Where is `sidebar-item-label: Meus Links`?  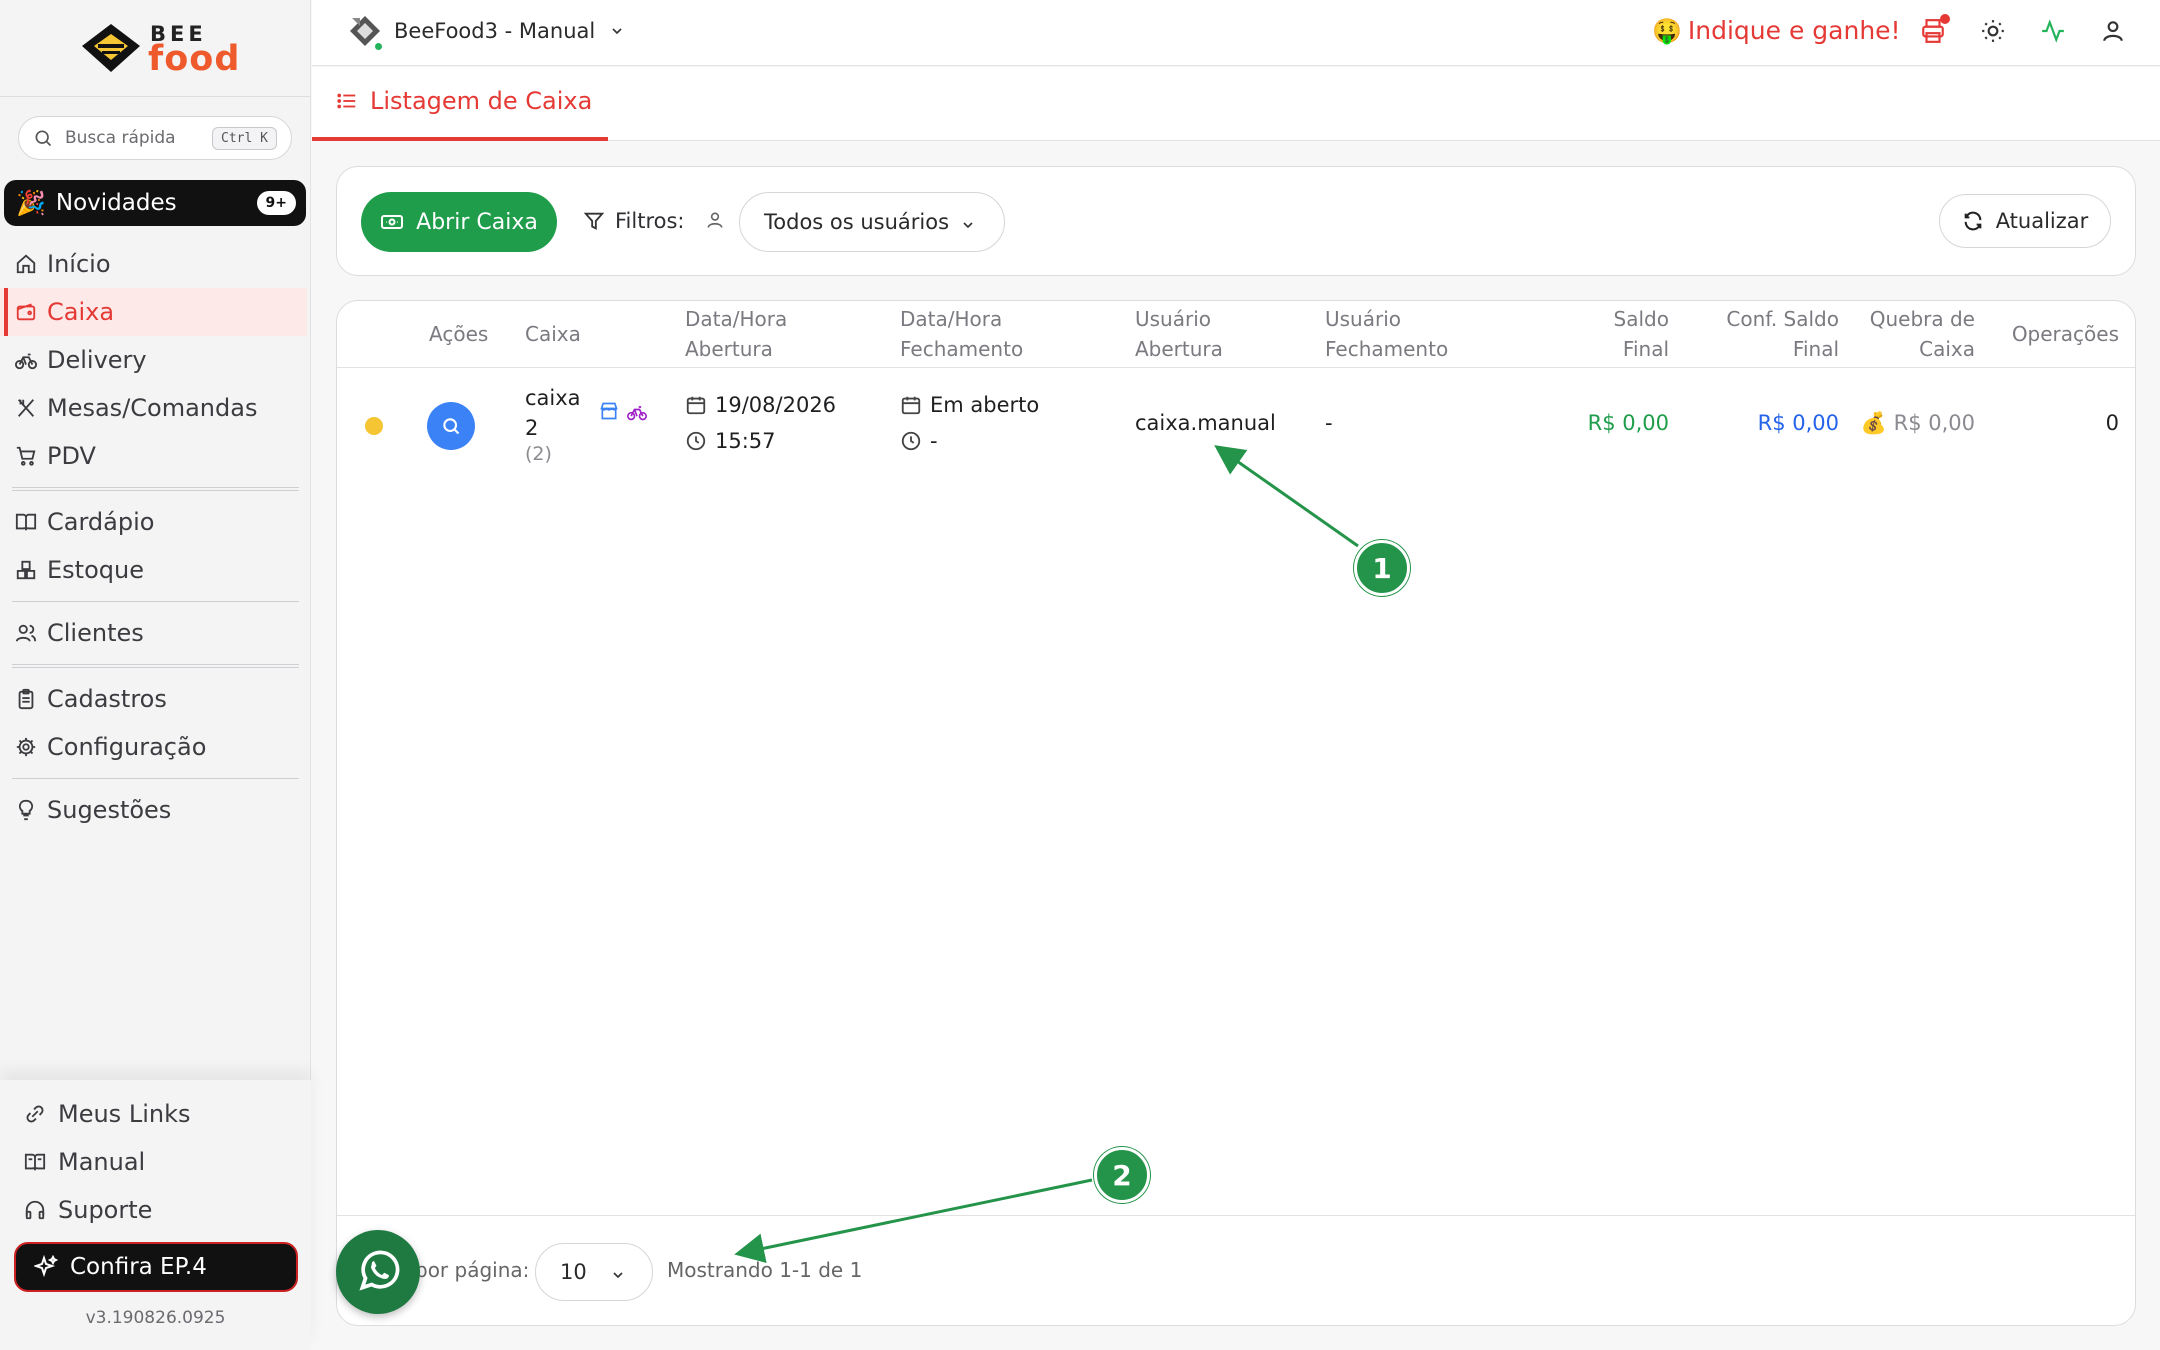 sidebar-item-label: Meus Links is located at coordinates (124, 1114).